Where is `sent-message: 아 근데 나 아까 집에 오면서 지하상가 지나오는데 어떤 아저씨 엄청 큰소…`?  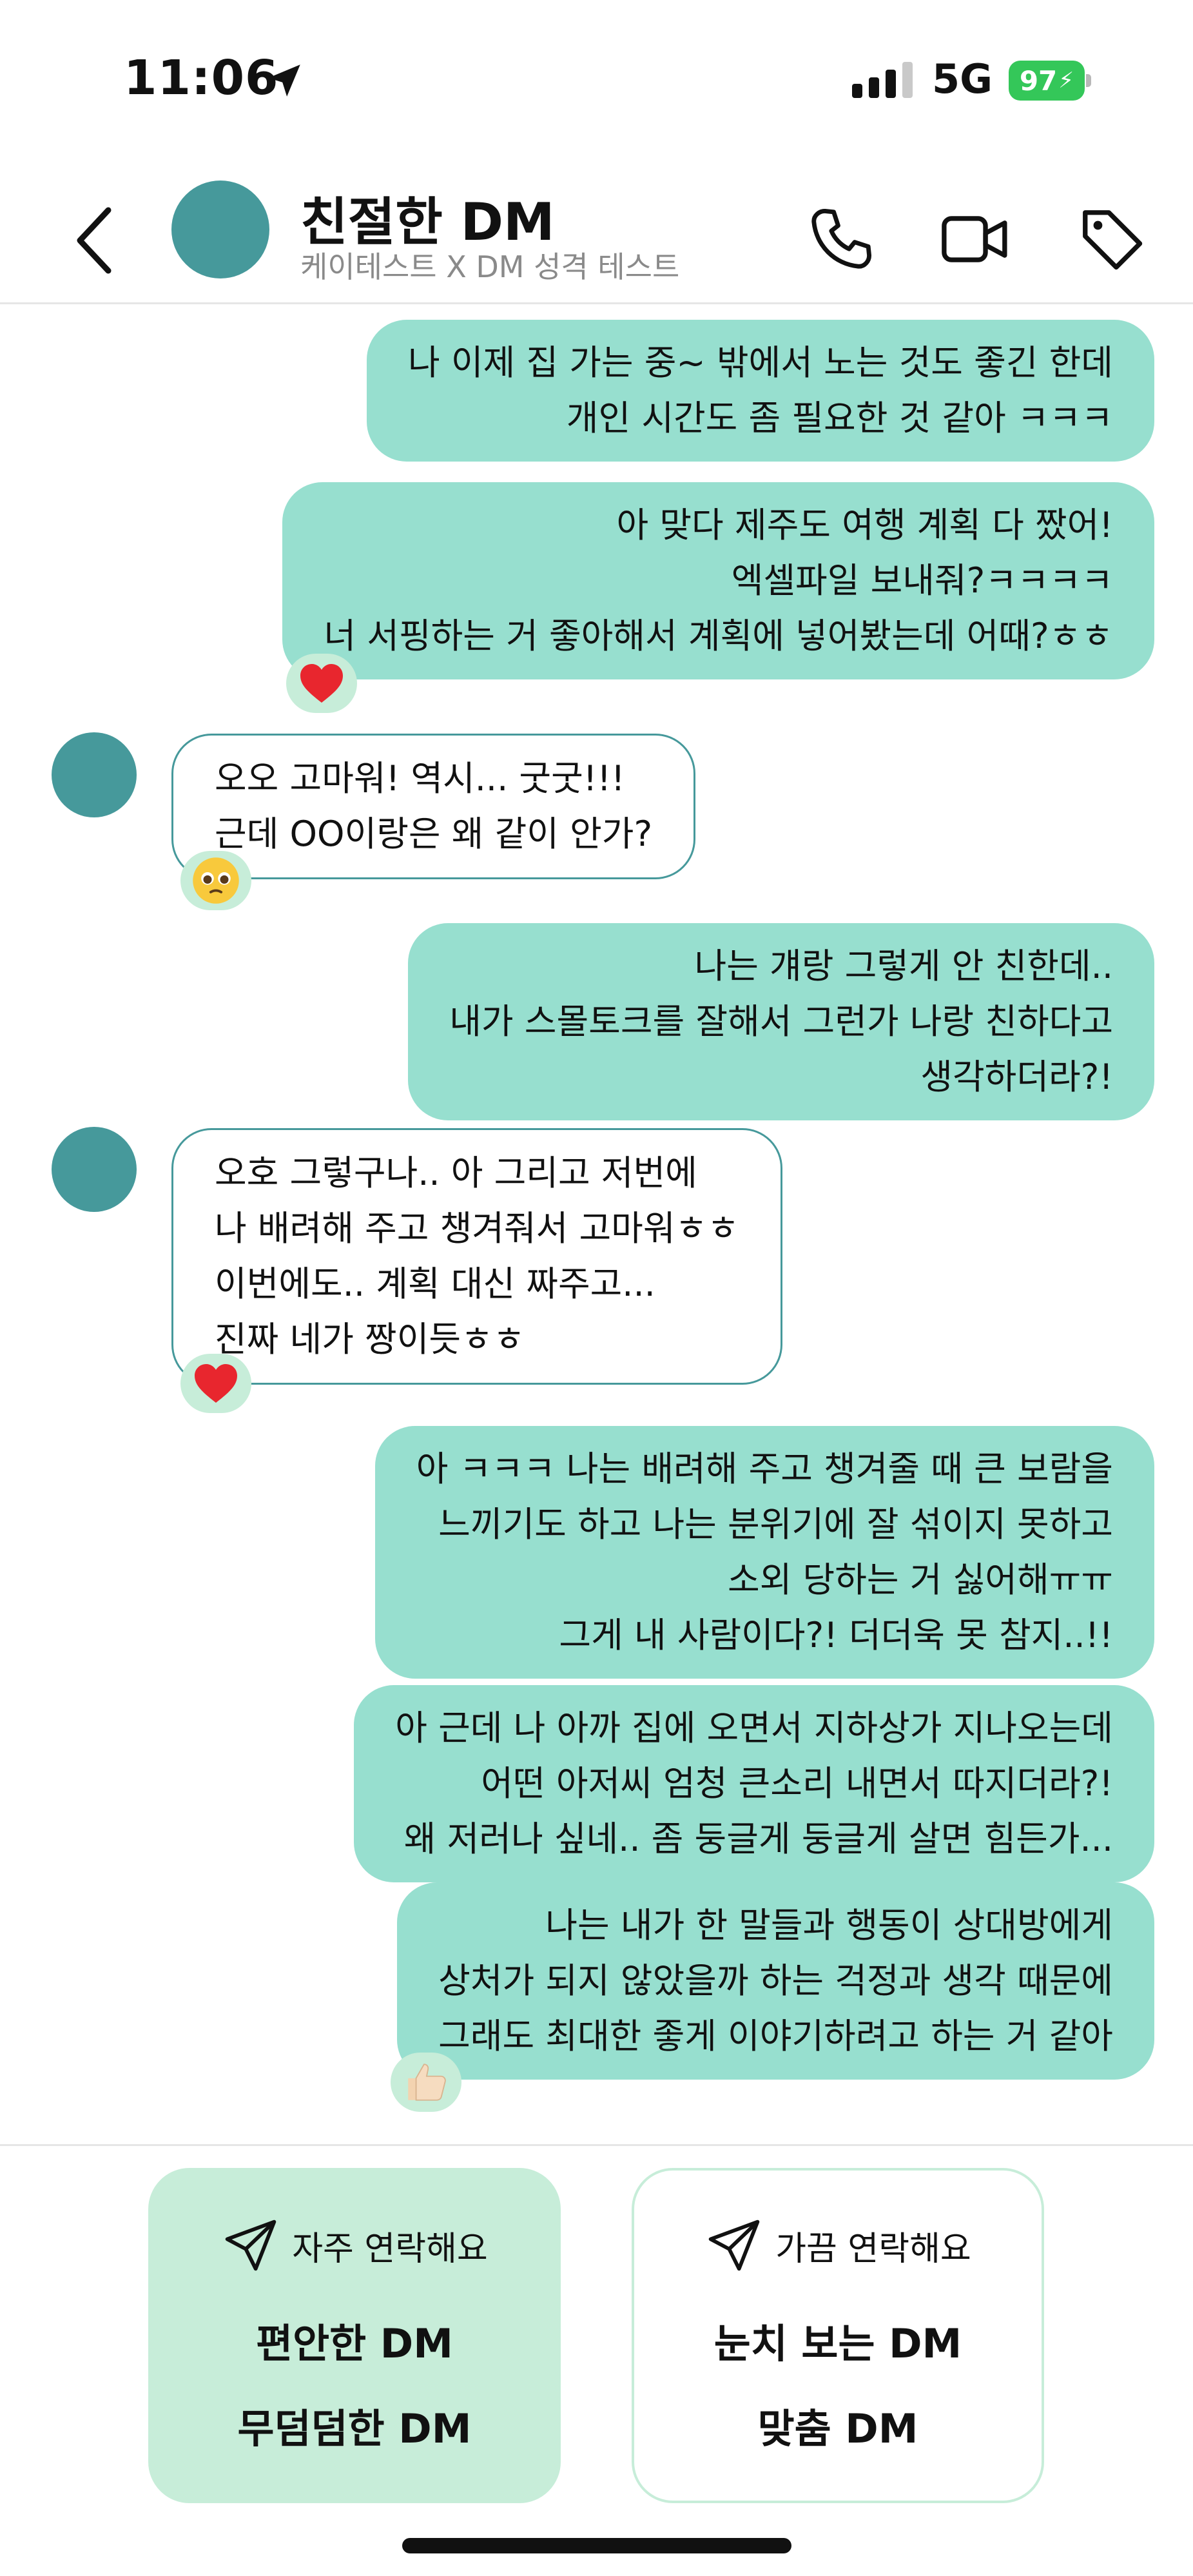 sent-message: 아 근데 나 아까 집에 오면서 지하상가 지나오는데 어떤 아저씨 엄청 큰소… is located at coordinates (754, 1783).